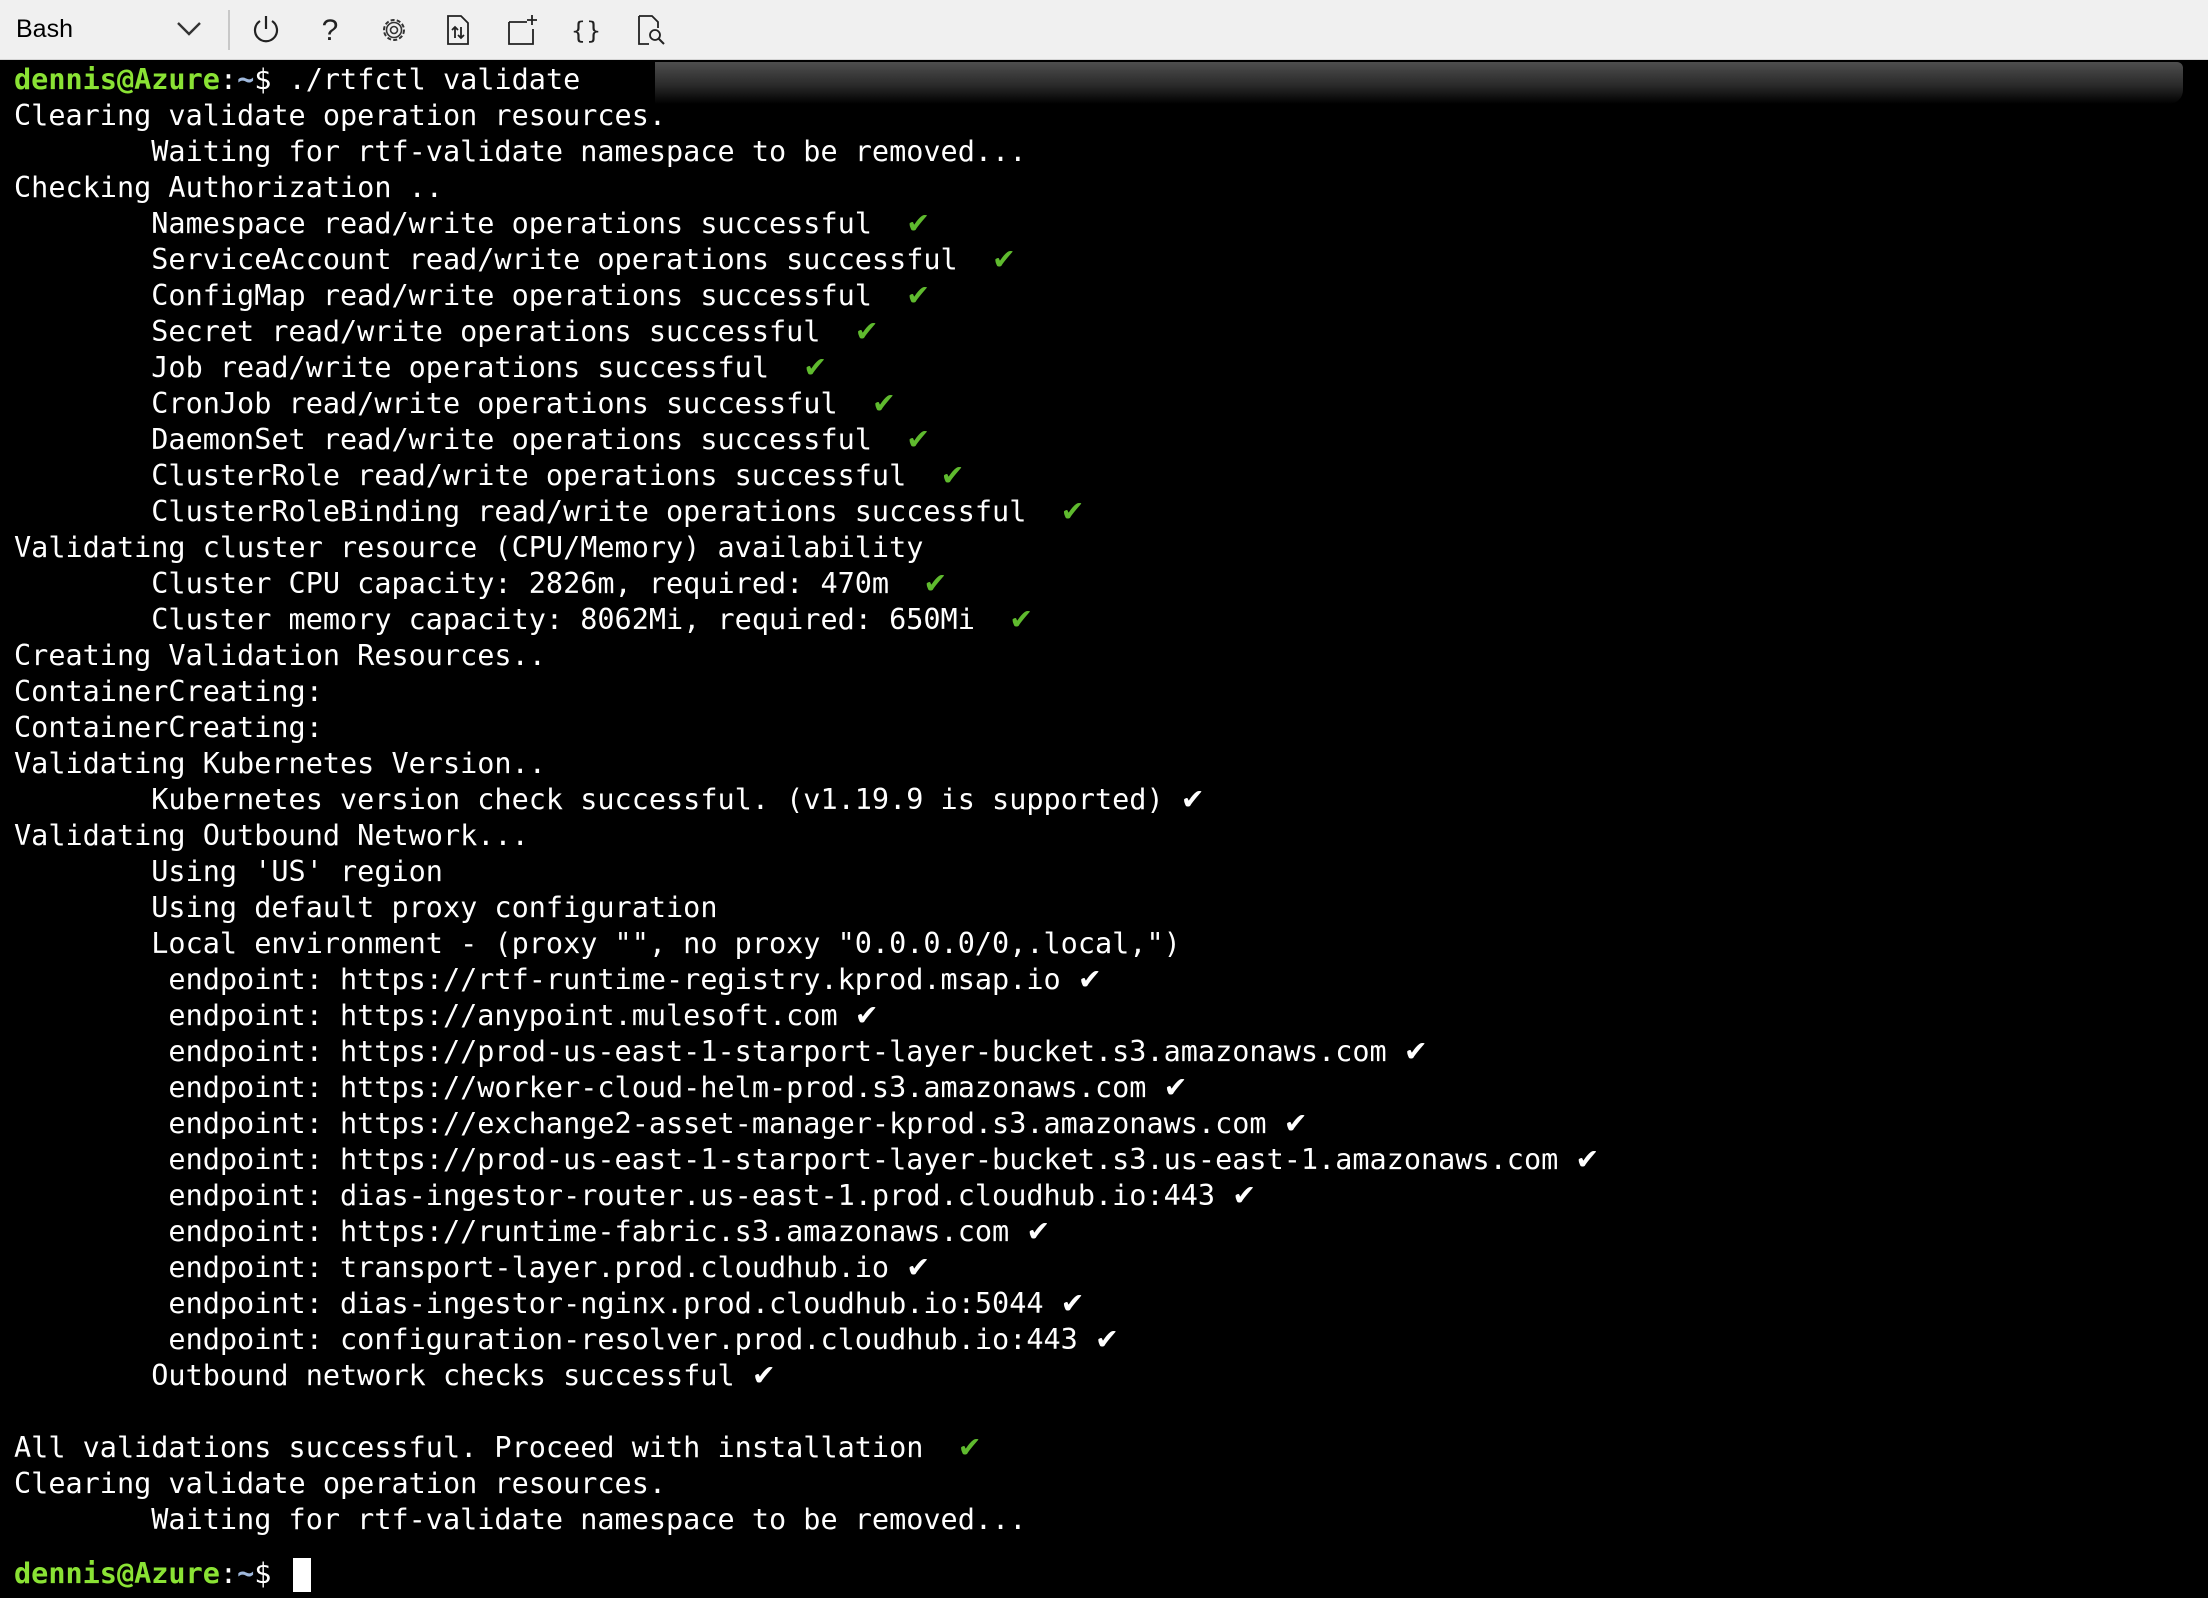  I want to click on output-line: Job read/write operations successful ✔, so click(420, 368).